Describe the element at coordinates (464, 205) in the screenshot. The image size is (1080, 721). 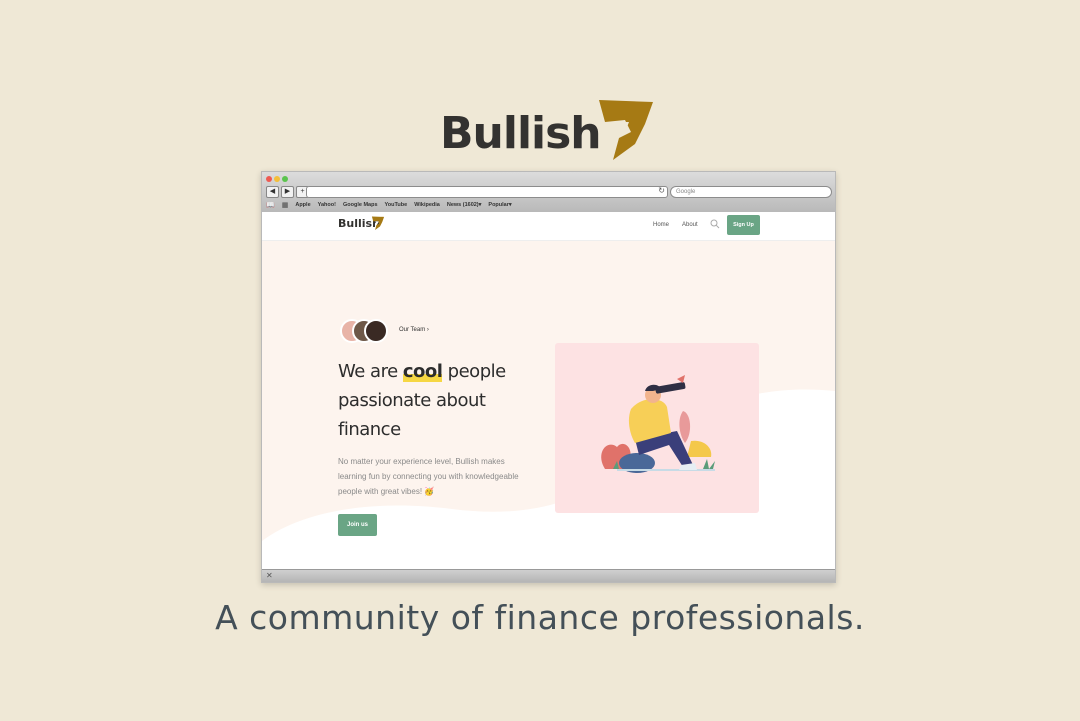
I see `bookmark-news: News (1602)▾` at that location.